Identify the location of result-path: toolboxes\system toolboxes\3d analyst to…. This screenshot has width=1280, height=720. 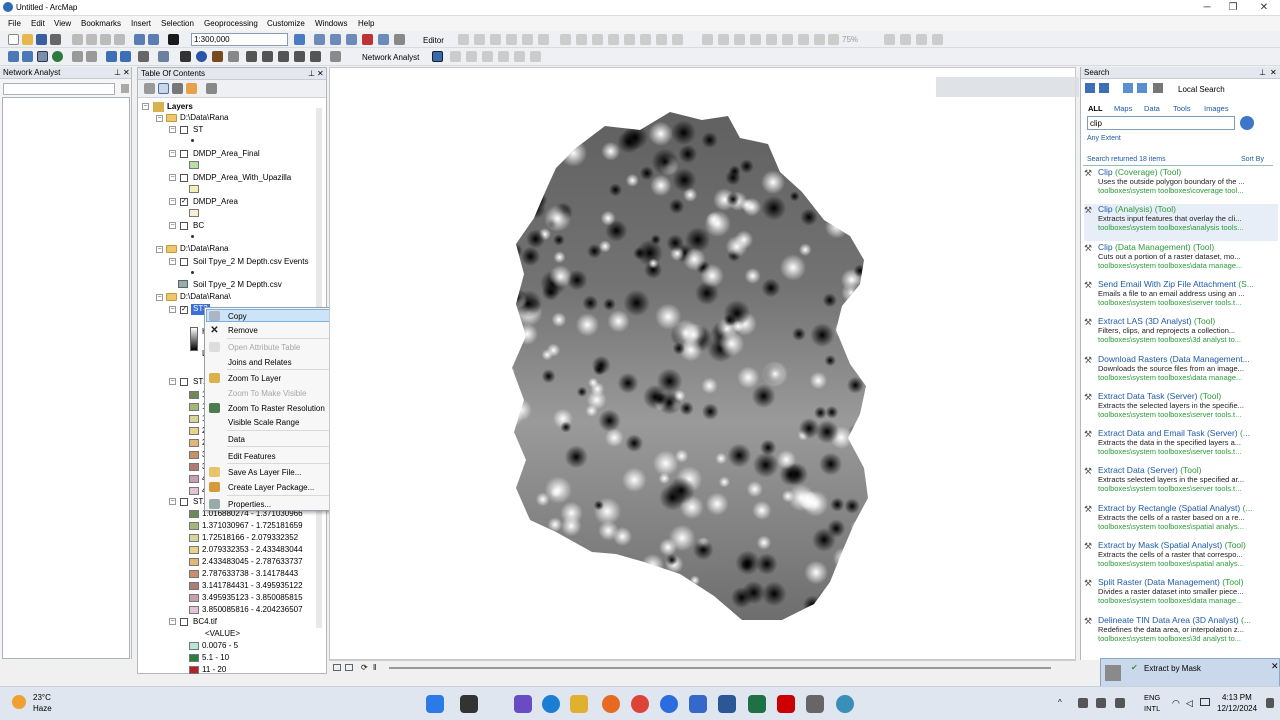
(1187, 638).